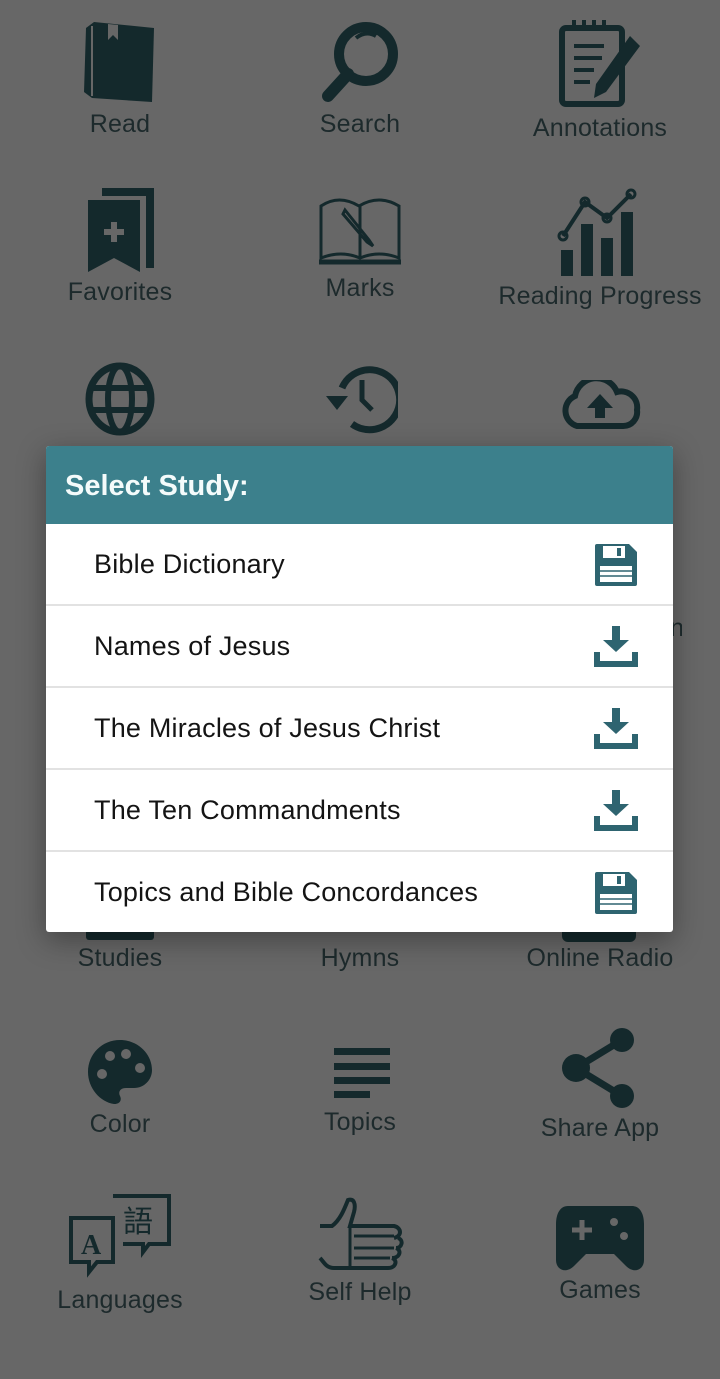 This screenshot has height=1379, width=720. Describe the element at coordinates (599, 63) in the screenshot. I see `notepad-pencil-icon` at that location.